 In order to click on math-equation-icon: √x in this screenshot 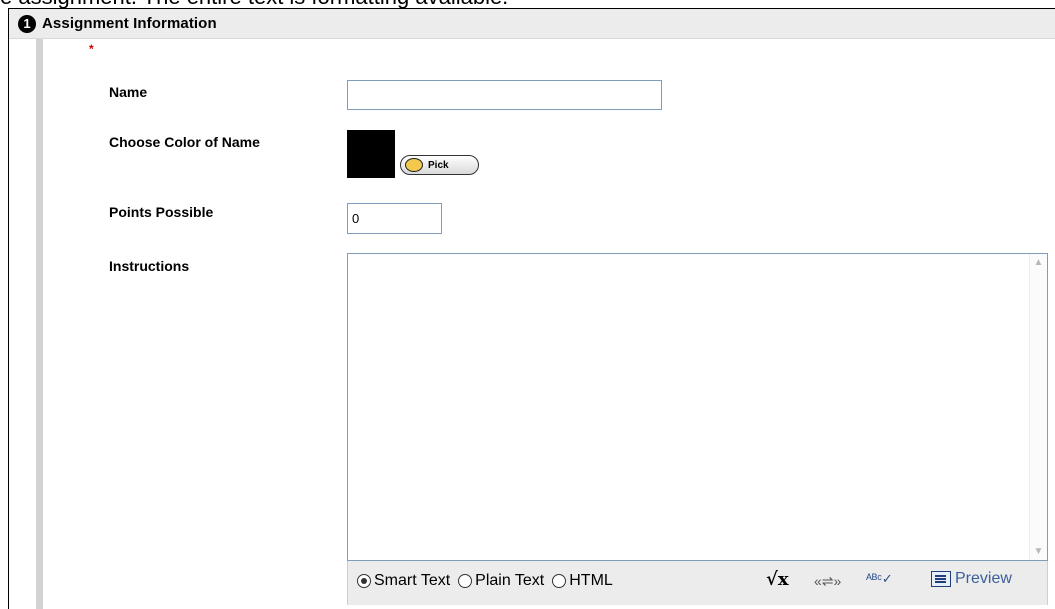, I will do `click(777, 579)`.